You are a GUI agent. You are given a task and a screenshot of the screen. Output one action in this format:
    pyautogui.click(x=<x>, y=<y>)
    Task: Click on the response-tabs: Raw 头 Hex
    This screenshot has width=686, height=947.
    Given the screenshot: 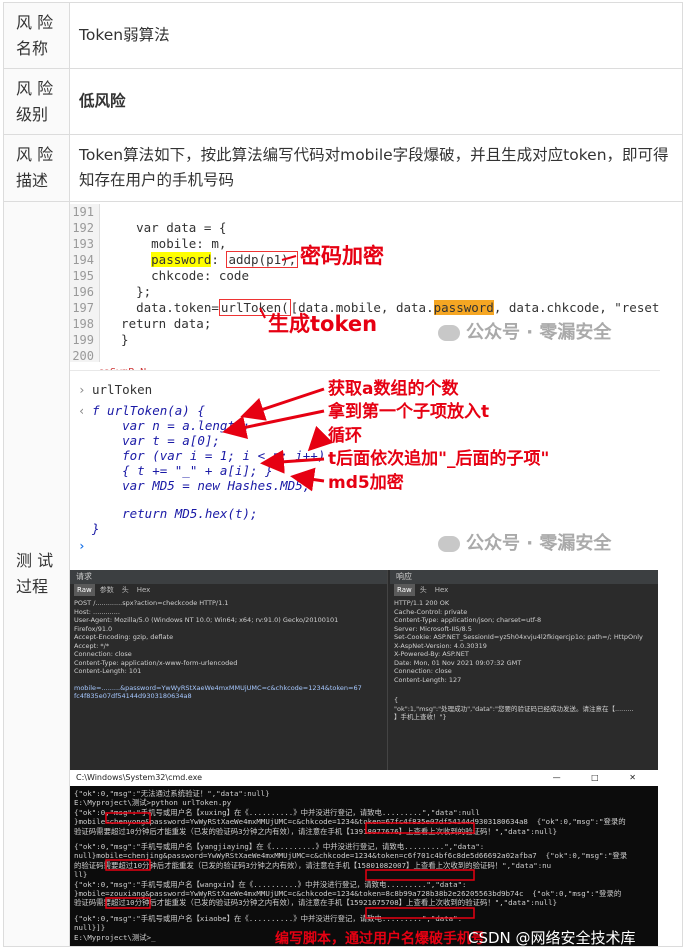 What is the action you would take?
    pyautogui.click(x=524, y=590)
    